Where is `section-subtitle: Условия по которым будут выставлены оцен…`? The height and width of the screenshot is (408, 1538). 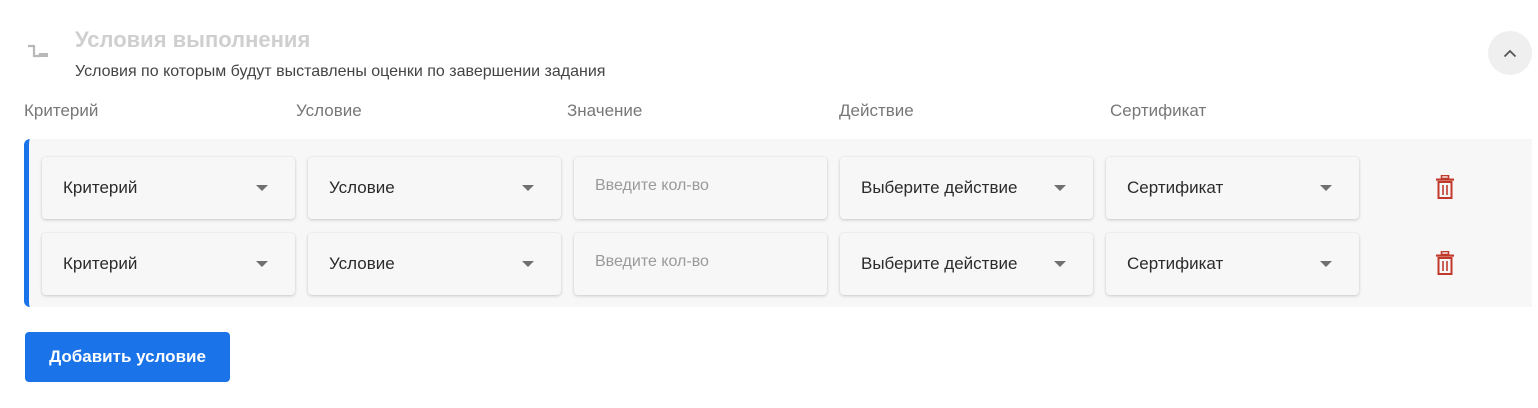 section-subtitle: Условия по которым будут выставлены оцен… is located at coordinates (340, 71).